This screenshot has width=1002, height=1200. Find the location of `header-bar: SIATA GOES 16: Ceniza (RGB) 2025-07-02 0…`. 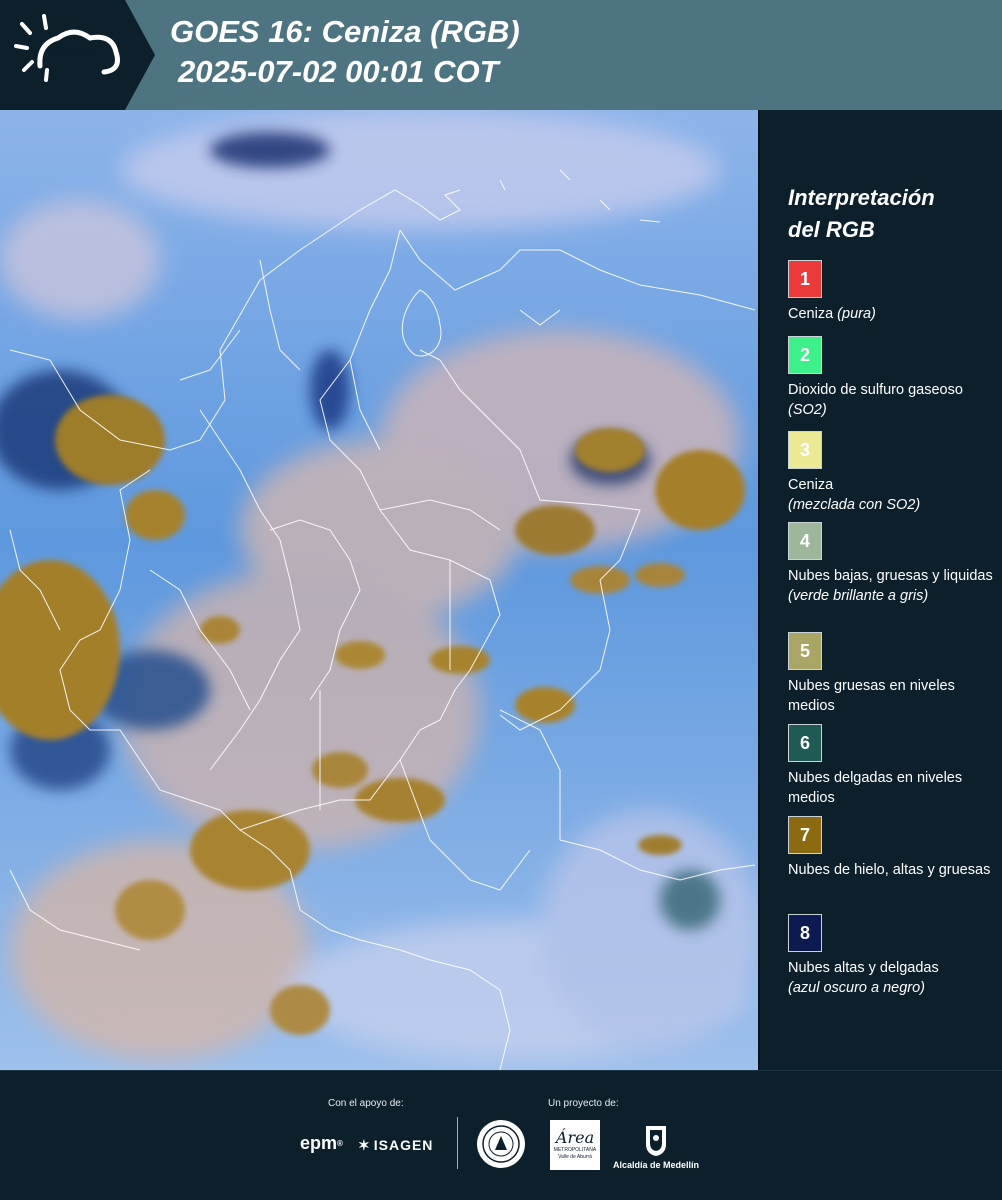

header-bar: SIATA GOES 16: Ceniza (RGB) 2025-07-02 0… is located at coordinates (501, 55).